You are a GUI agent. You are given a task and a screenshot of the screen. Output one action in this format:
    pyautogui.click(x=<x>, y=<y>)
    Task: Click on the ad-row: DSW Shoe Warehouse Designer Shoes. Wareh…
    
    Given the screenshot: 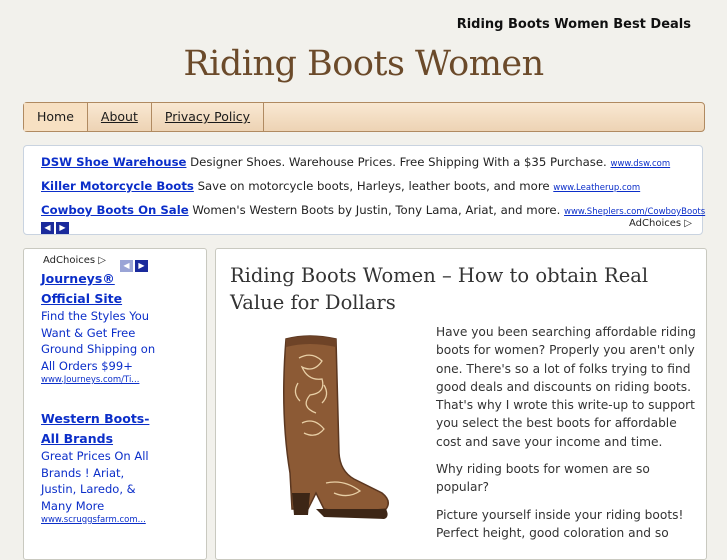 What is the action you would take?
    pyautogui.click(x=371, y=163)
    